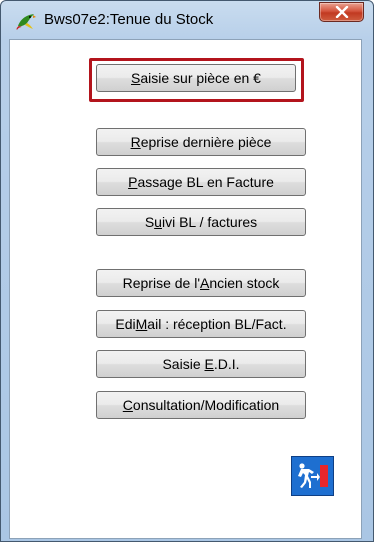 This screenshot has height=542, width=374. I want to click on reprise-ancien-stock-button: Reprise de l'Ancien stock, so click(201, 283).